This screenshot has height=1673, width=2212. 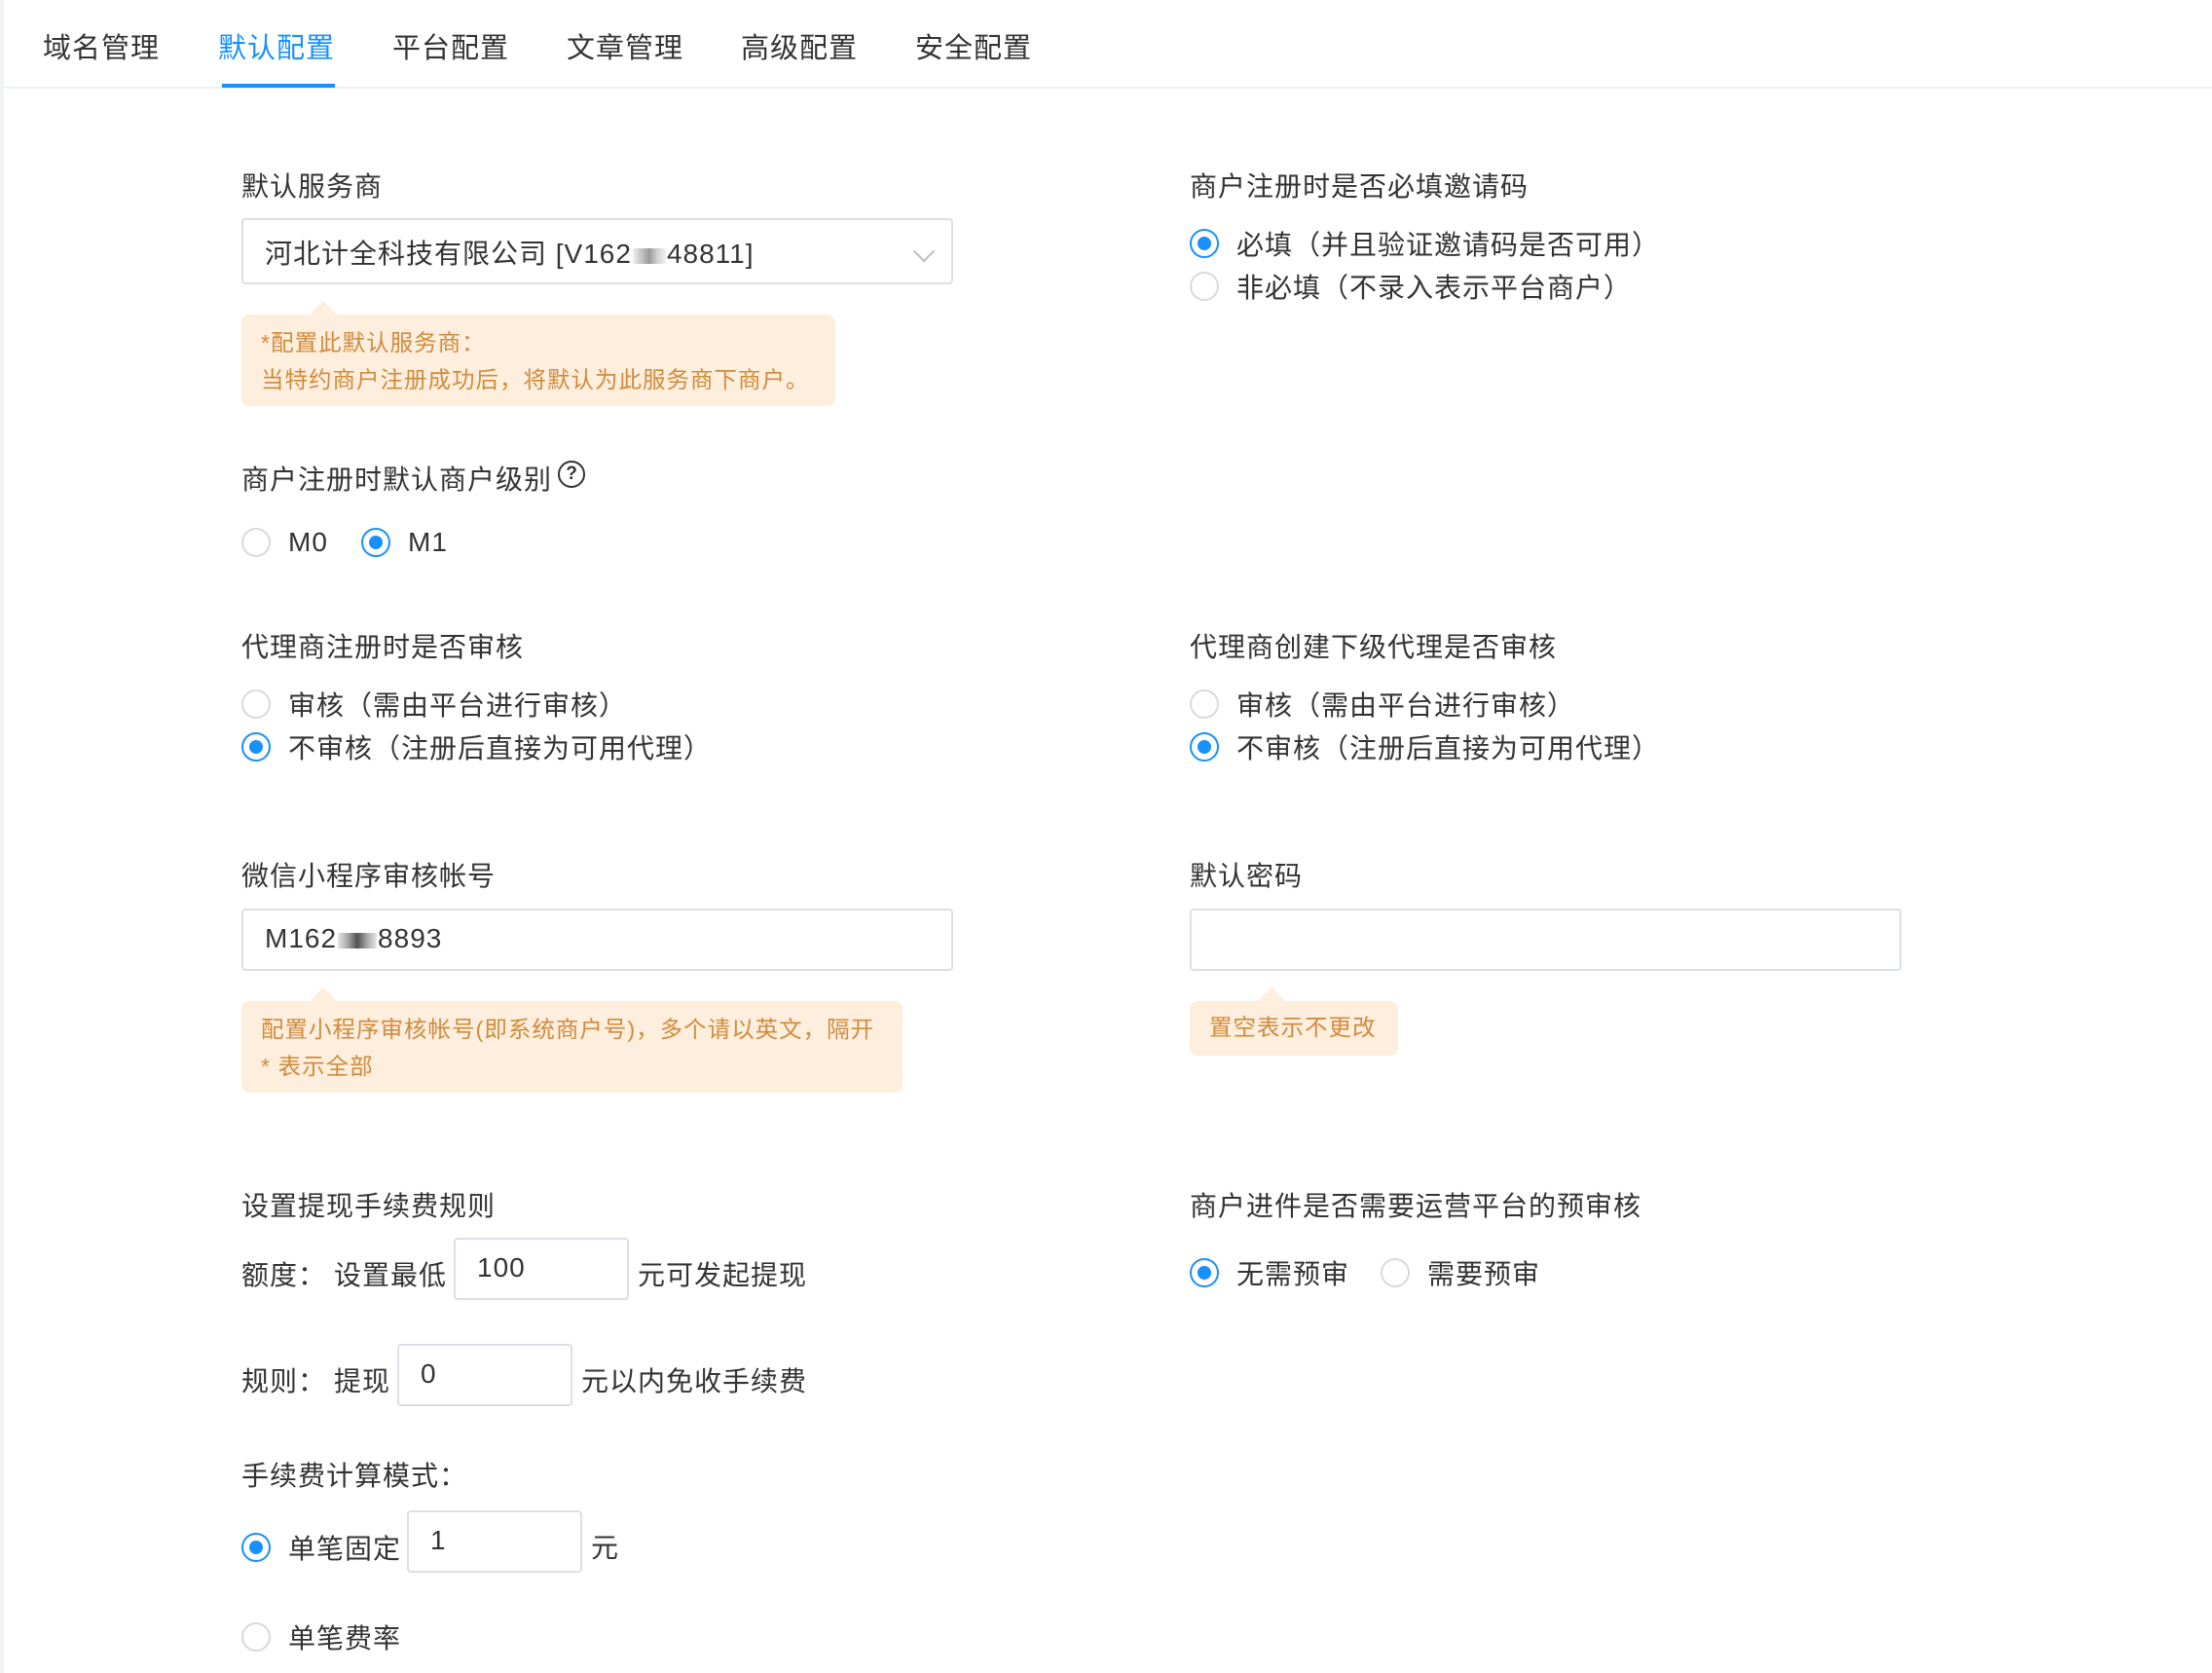 I want to click on min-withdraw-value: 100, so click(x=501, y=1268).